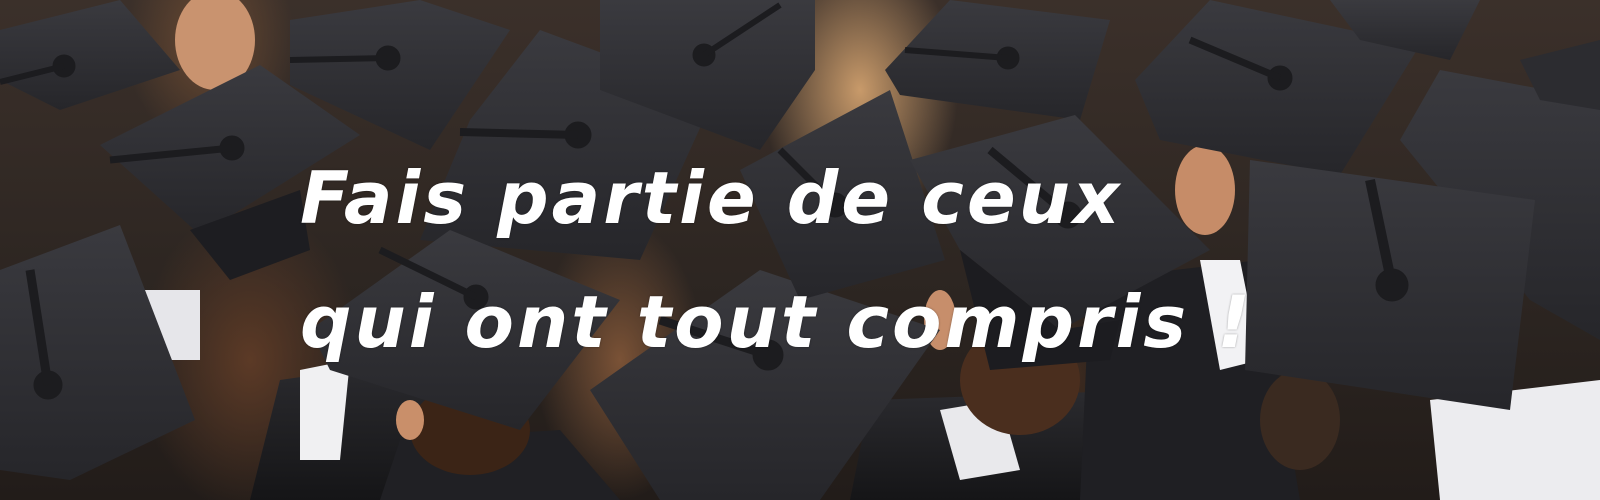 Image resolution: width=1600 pixels, height=500 pixels. I want to click on headline-line-2: qui ont tout compris !, so click(777, 322).